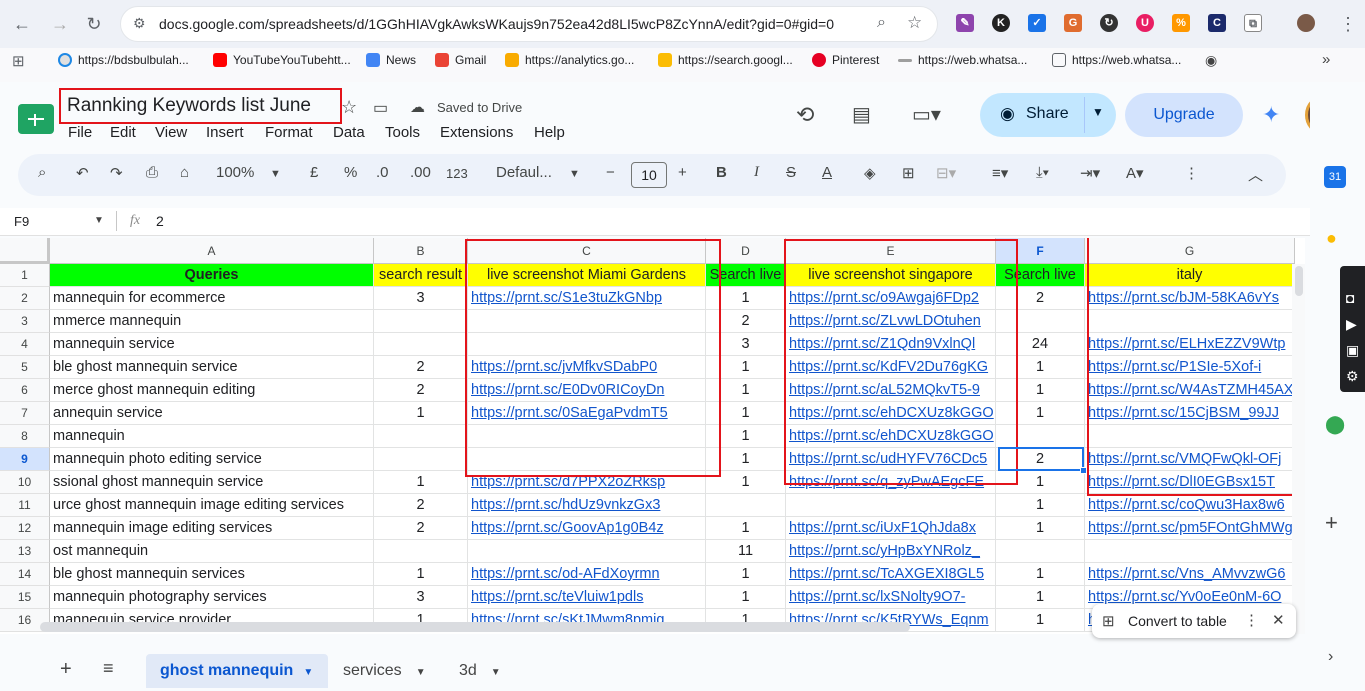  What do you see at coordinates (965, 23) in the screenshot?
I see `extension-pen-icon: ✎` at bounding box center [965, 23].